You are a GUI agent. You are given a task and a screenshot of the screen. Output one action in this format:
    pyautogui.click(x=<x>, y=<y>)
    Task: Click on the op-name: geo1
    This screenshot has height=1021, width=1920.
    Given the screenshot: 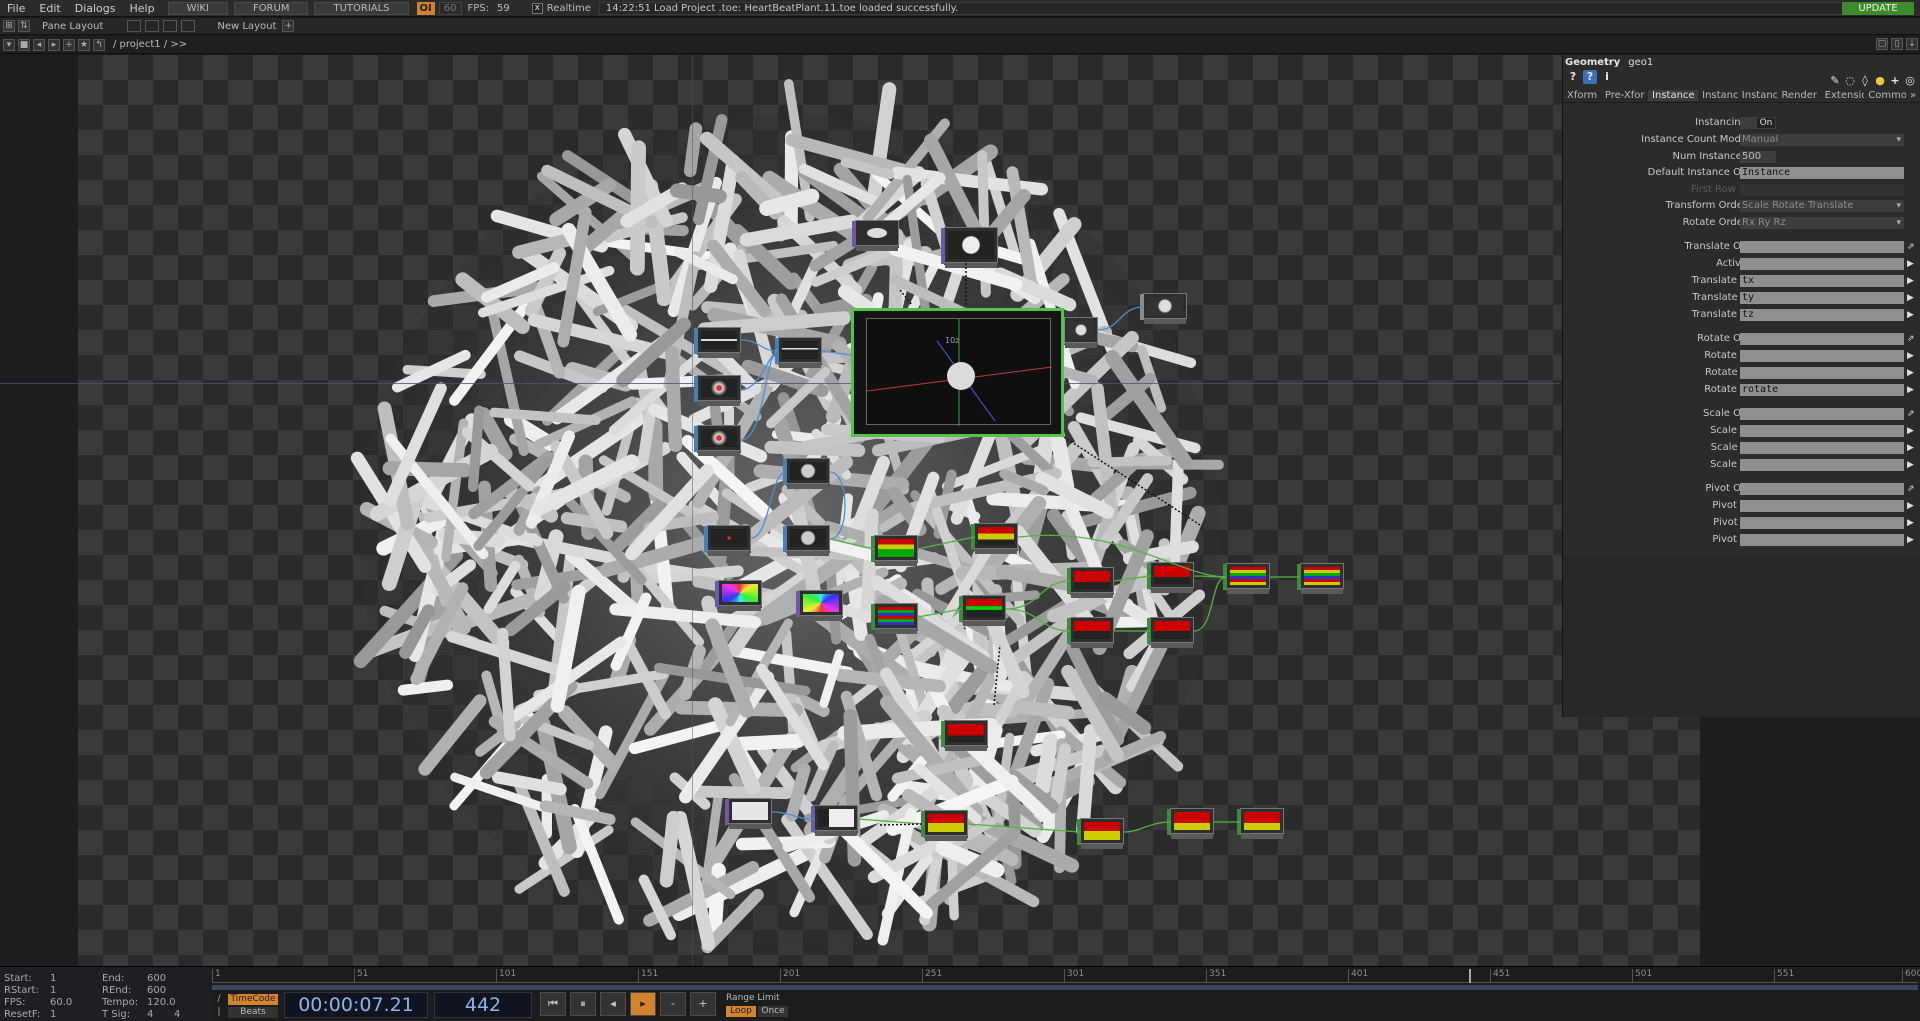 What is the action you would take?
    pyautogui.click(x=1640, y=62)
    